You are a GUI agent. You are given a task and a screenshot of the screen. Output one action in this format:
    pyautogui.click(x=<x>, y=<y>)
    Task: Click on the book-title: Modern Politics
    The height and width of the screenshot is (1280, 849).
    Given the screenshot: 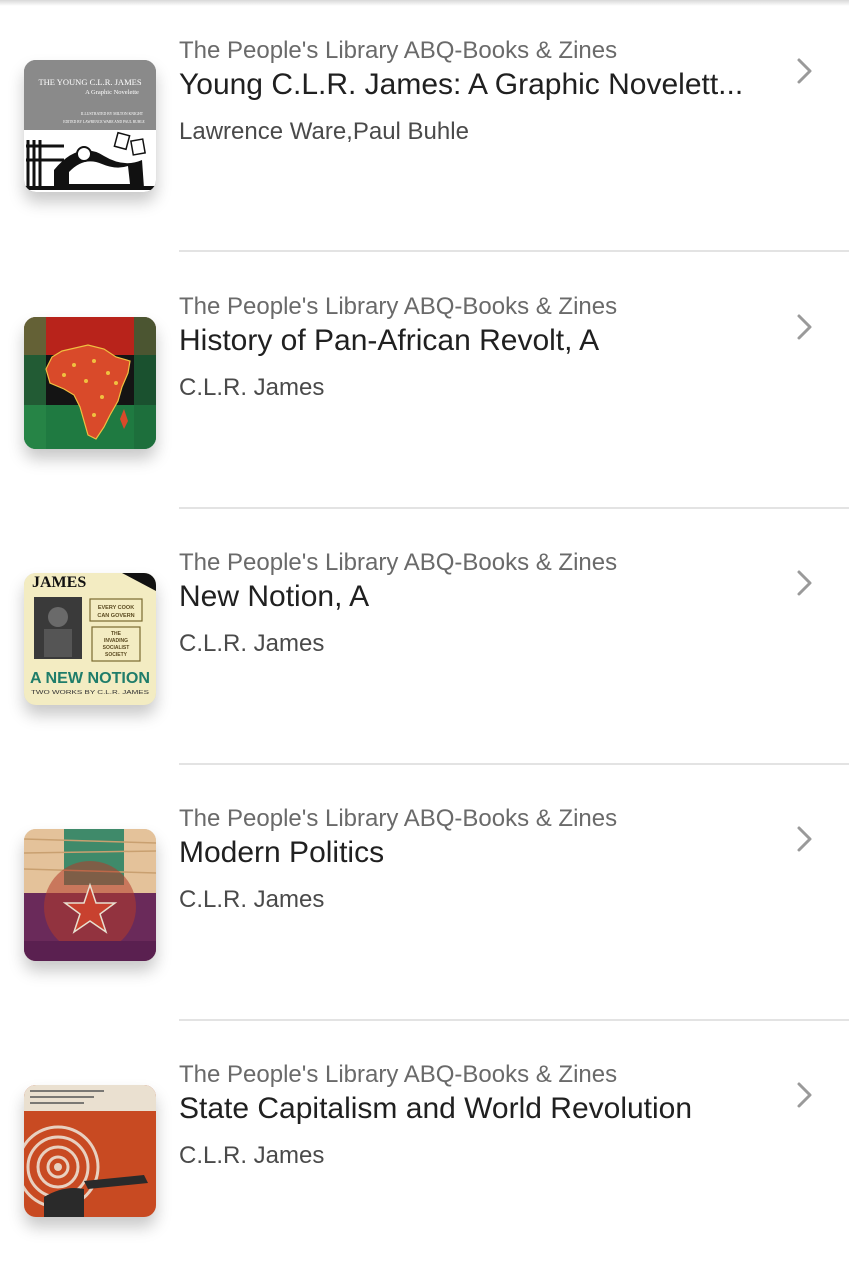 What is the action you would take?
    pyautogui.click(x=282, y=852)
    